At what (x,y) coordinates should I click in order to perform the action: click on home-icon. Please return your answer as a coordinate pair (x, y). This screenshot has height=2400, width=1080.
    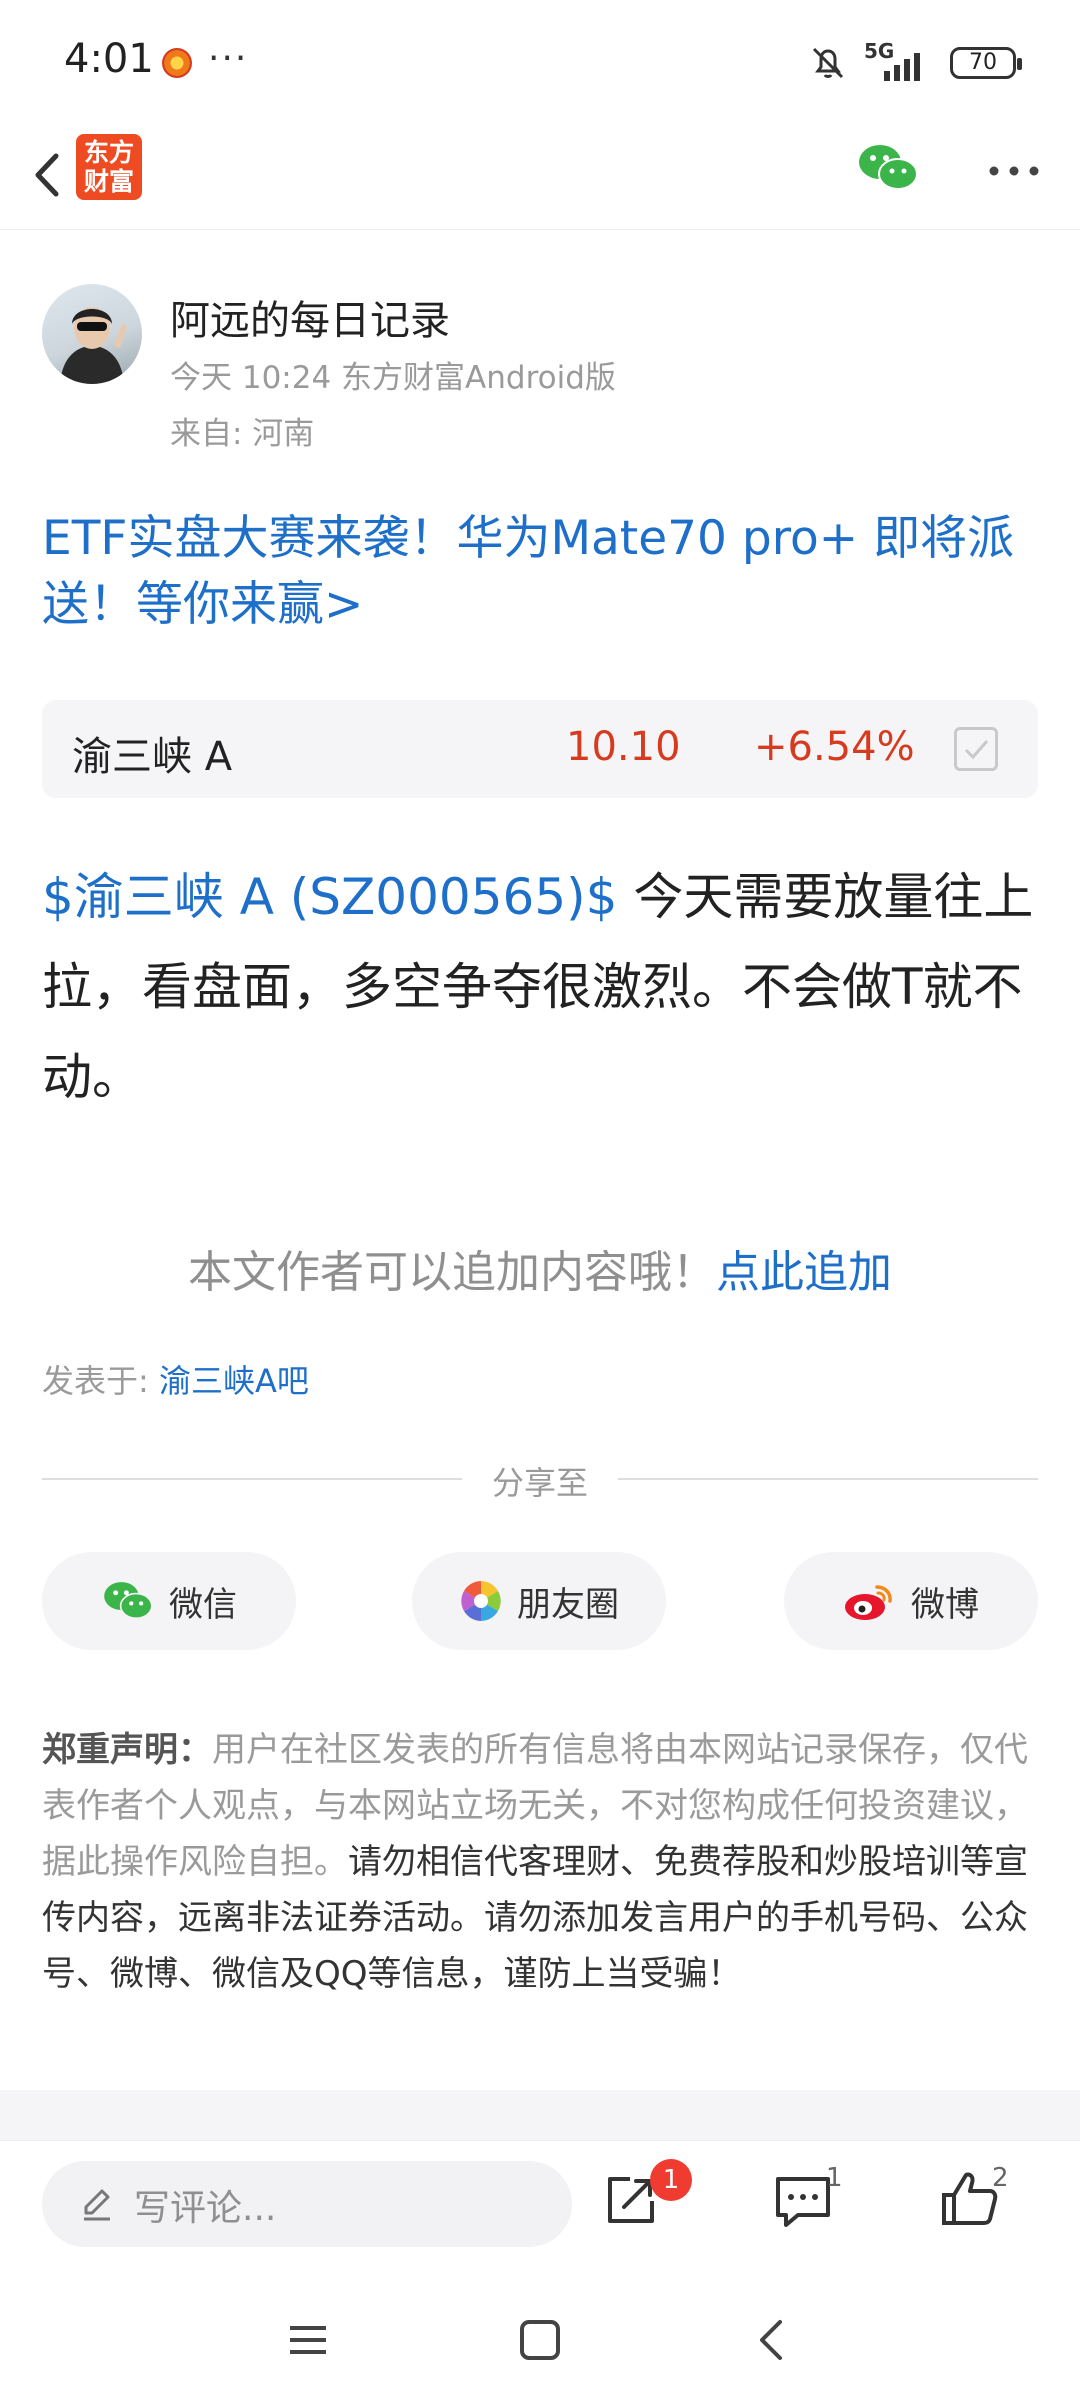
    Looking at the image, I should click on (540, 2340).